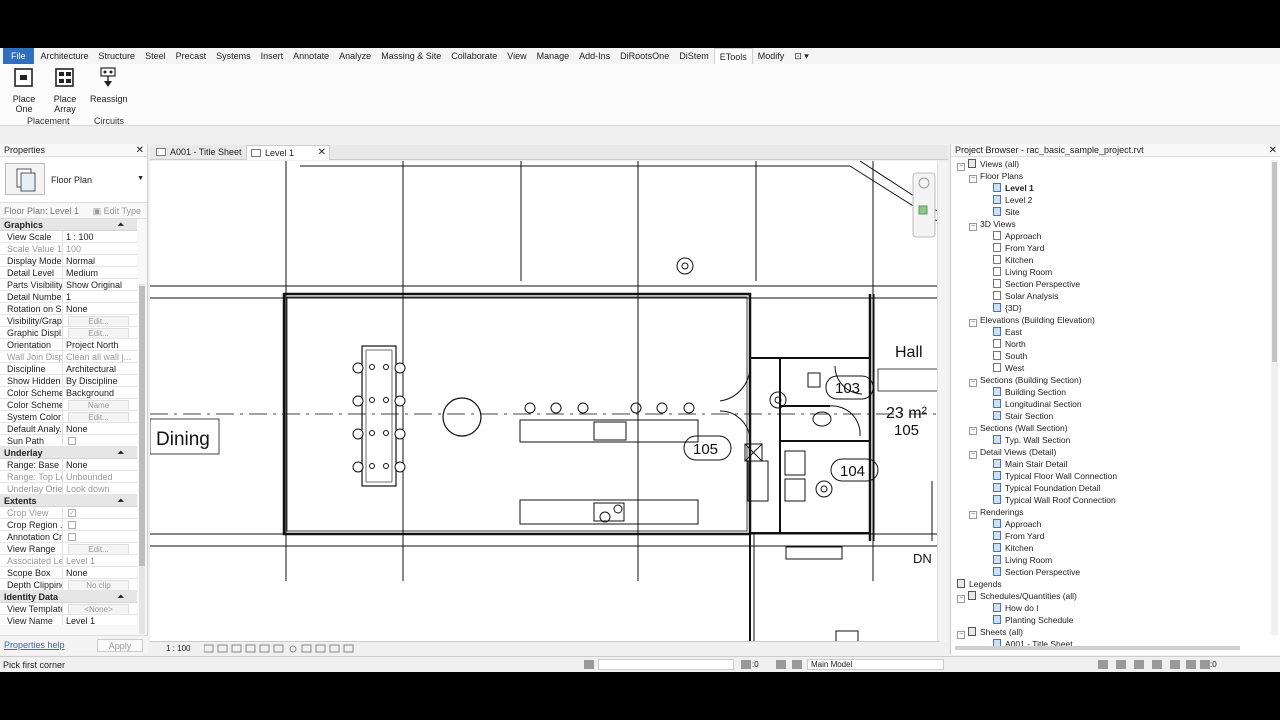  What do you see at coordinates (98, 380) in the screenshot?
I see `property-value: By Discipline` at bounding box center [98, 380].